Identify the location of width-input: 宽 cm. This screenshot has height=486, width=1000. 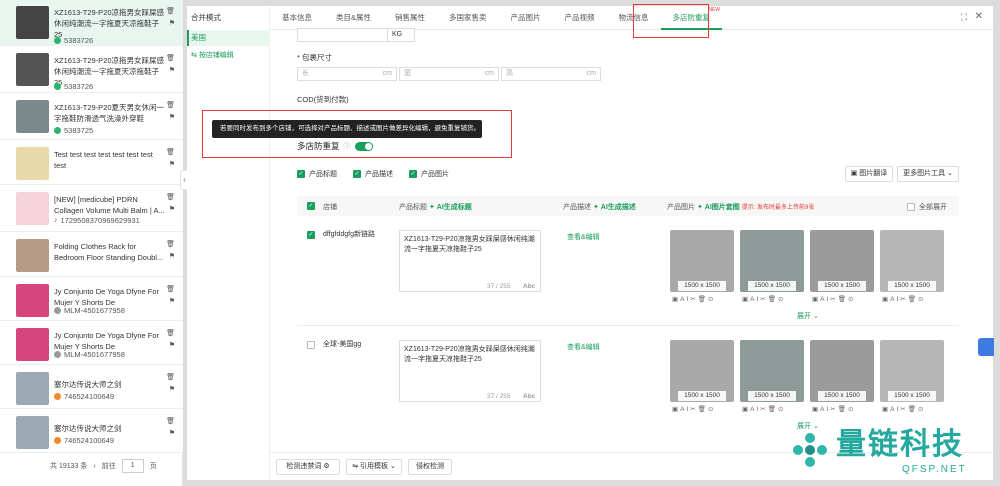
(449, 74).